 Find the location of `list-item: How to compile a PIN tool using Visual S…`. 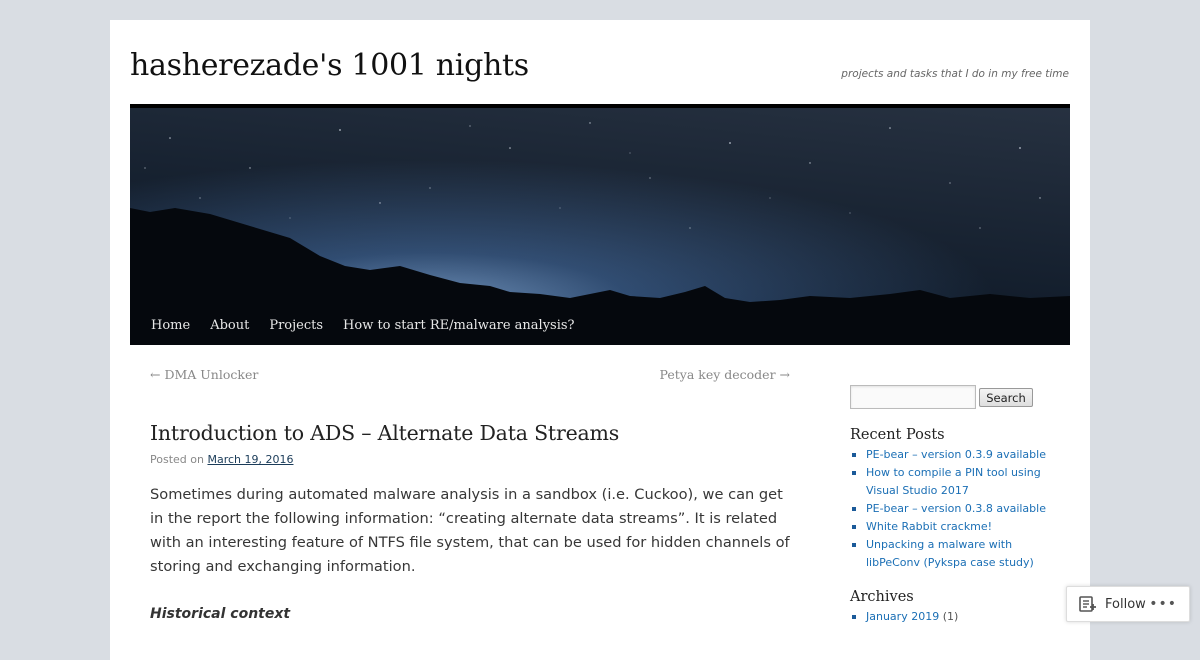

list-item: How to compile a PIN tool using Visual S… is located at coordinates (955, 482).